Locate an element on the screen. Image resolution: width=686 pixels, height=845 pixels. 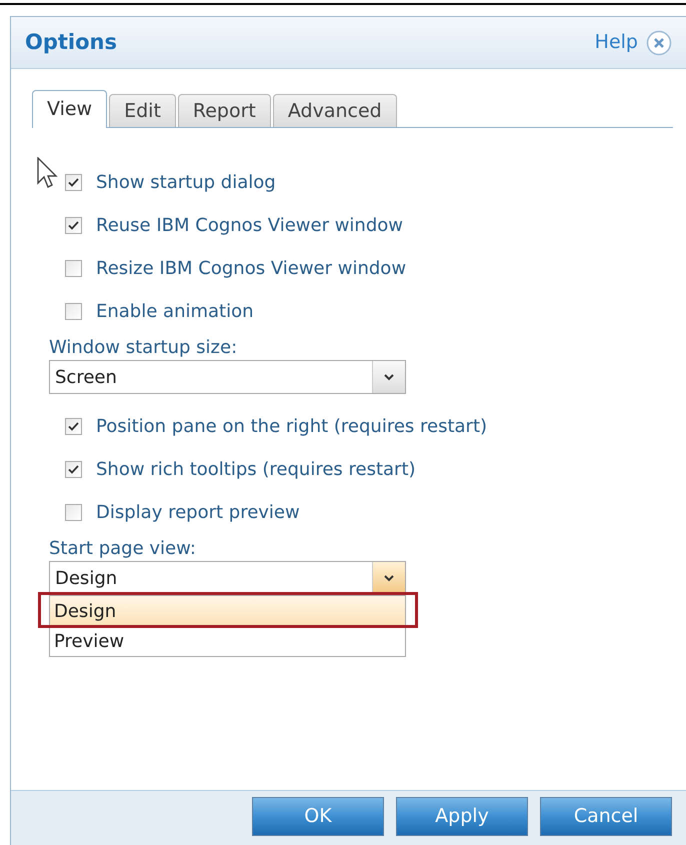
tab: View is located at coordinates (70, 109).